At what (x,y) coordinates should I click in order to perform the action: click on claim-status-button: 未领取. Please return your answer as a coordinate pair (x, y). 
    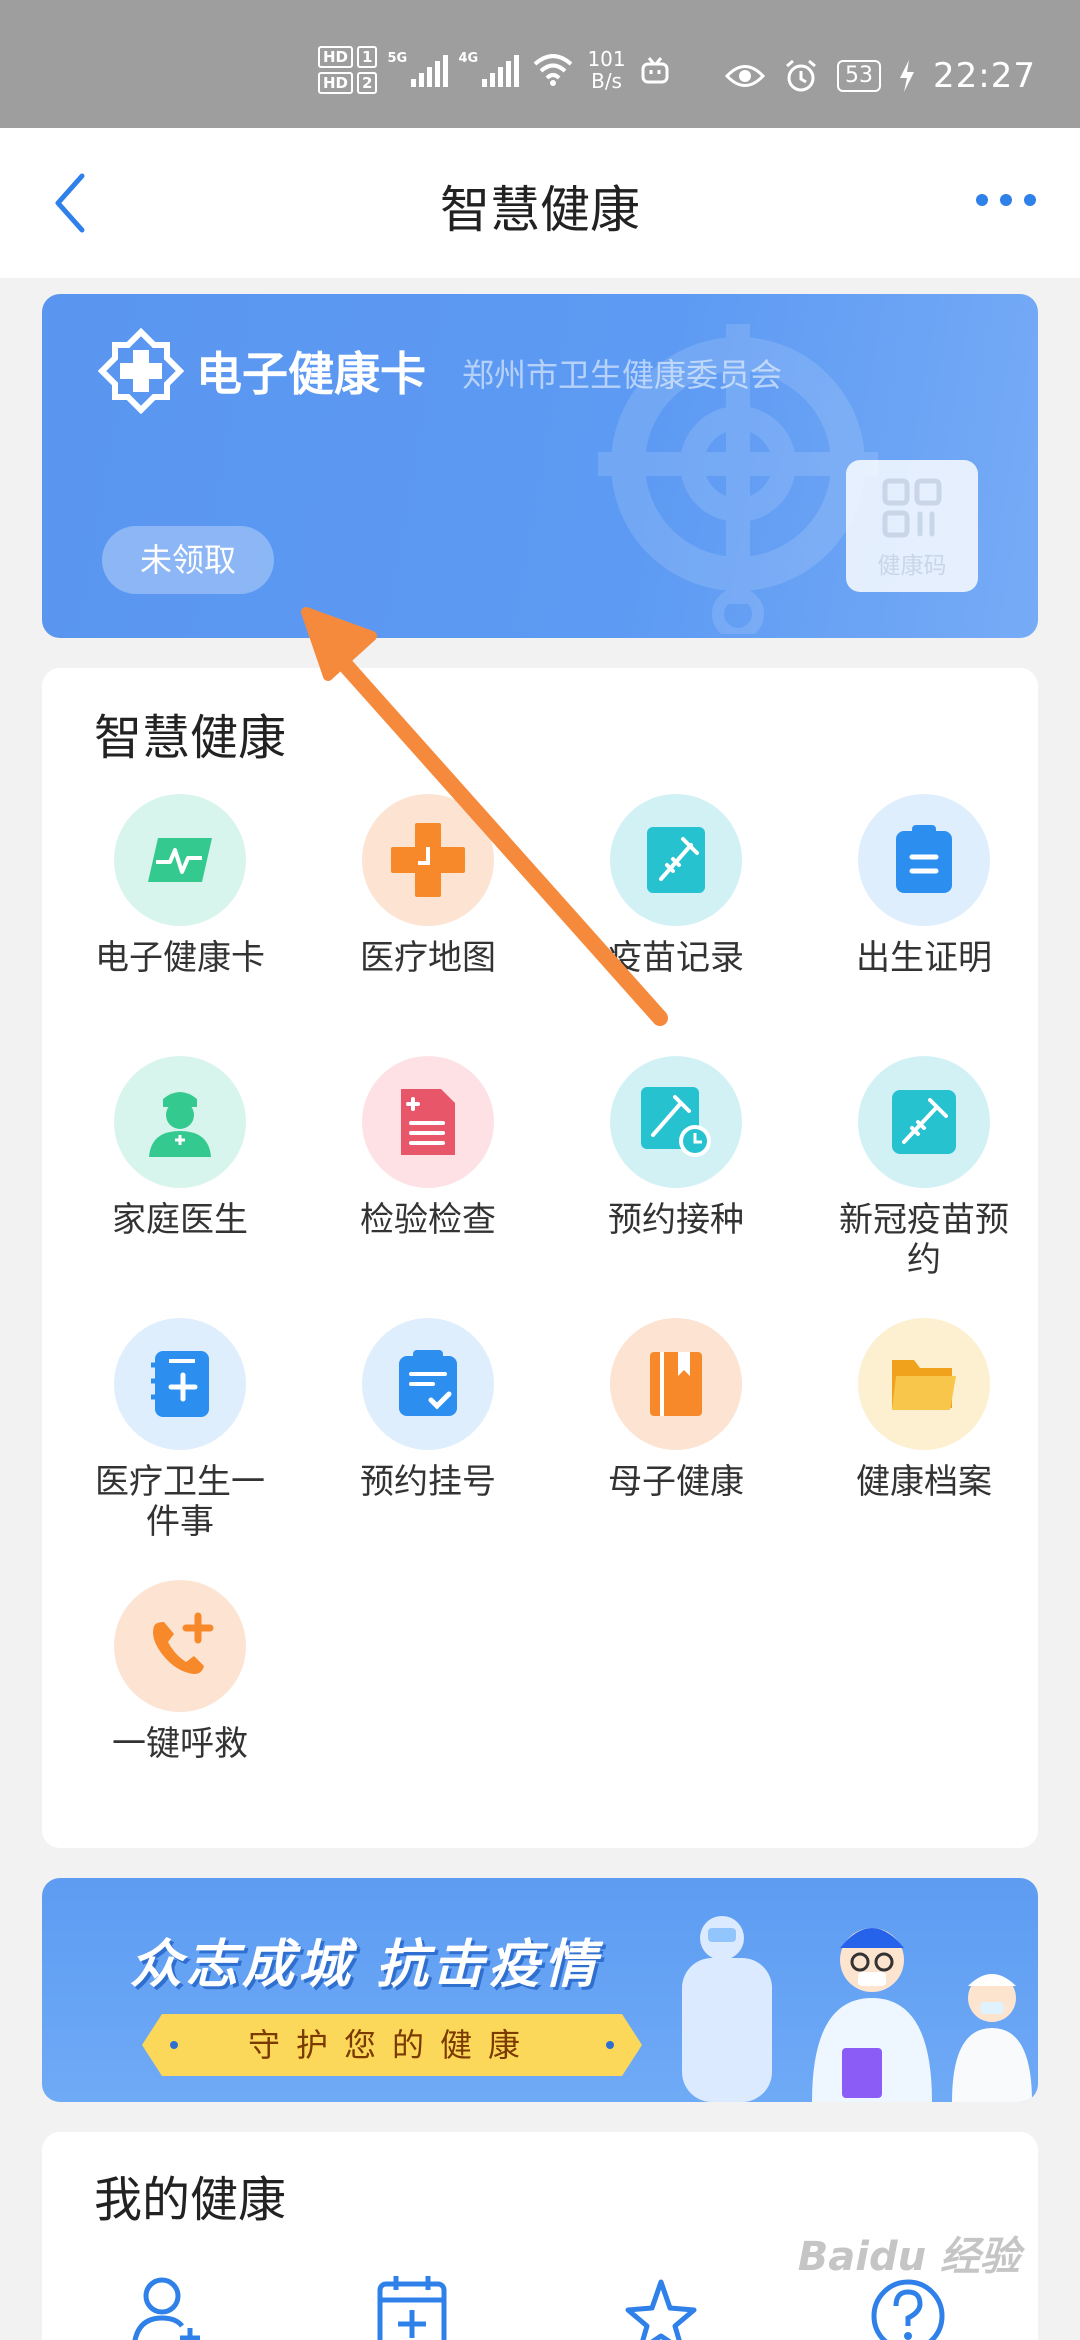
    Looking at the image, I should click on (188, 560).